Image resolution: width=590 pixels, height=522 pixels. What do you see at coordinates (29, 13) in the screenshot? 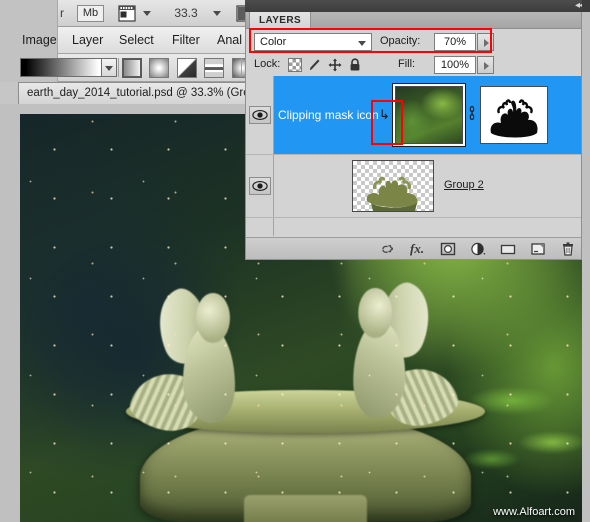
I see `toolbar-left-gap` at bounding box center [29, 13].